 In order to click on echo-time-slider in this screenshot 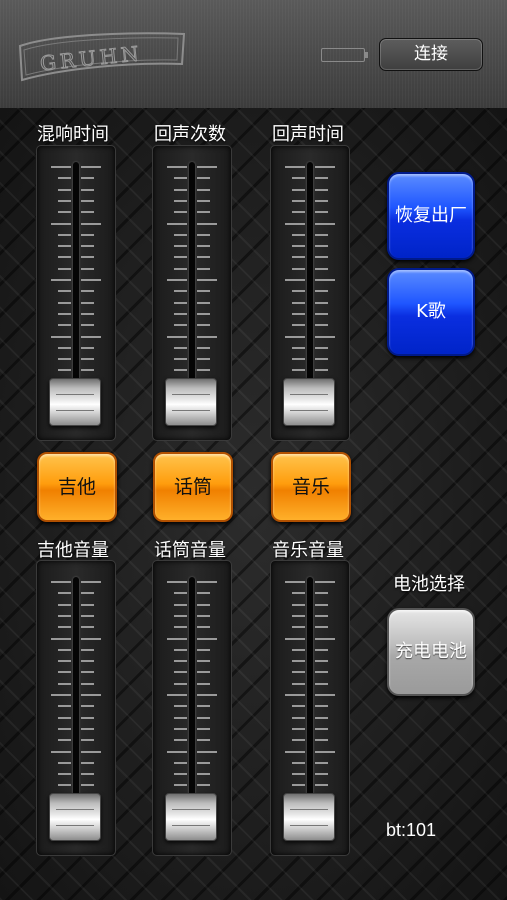, I will do `click(310, 293)`.